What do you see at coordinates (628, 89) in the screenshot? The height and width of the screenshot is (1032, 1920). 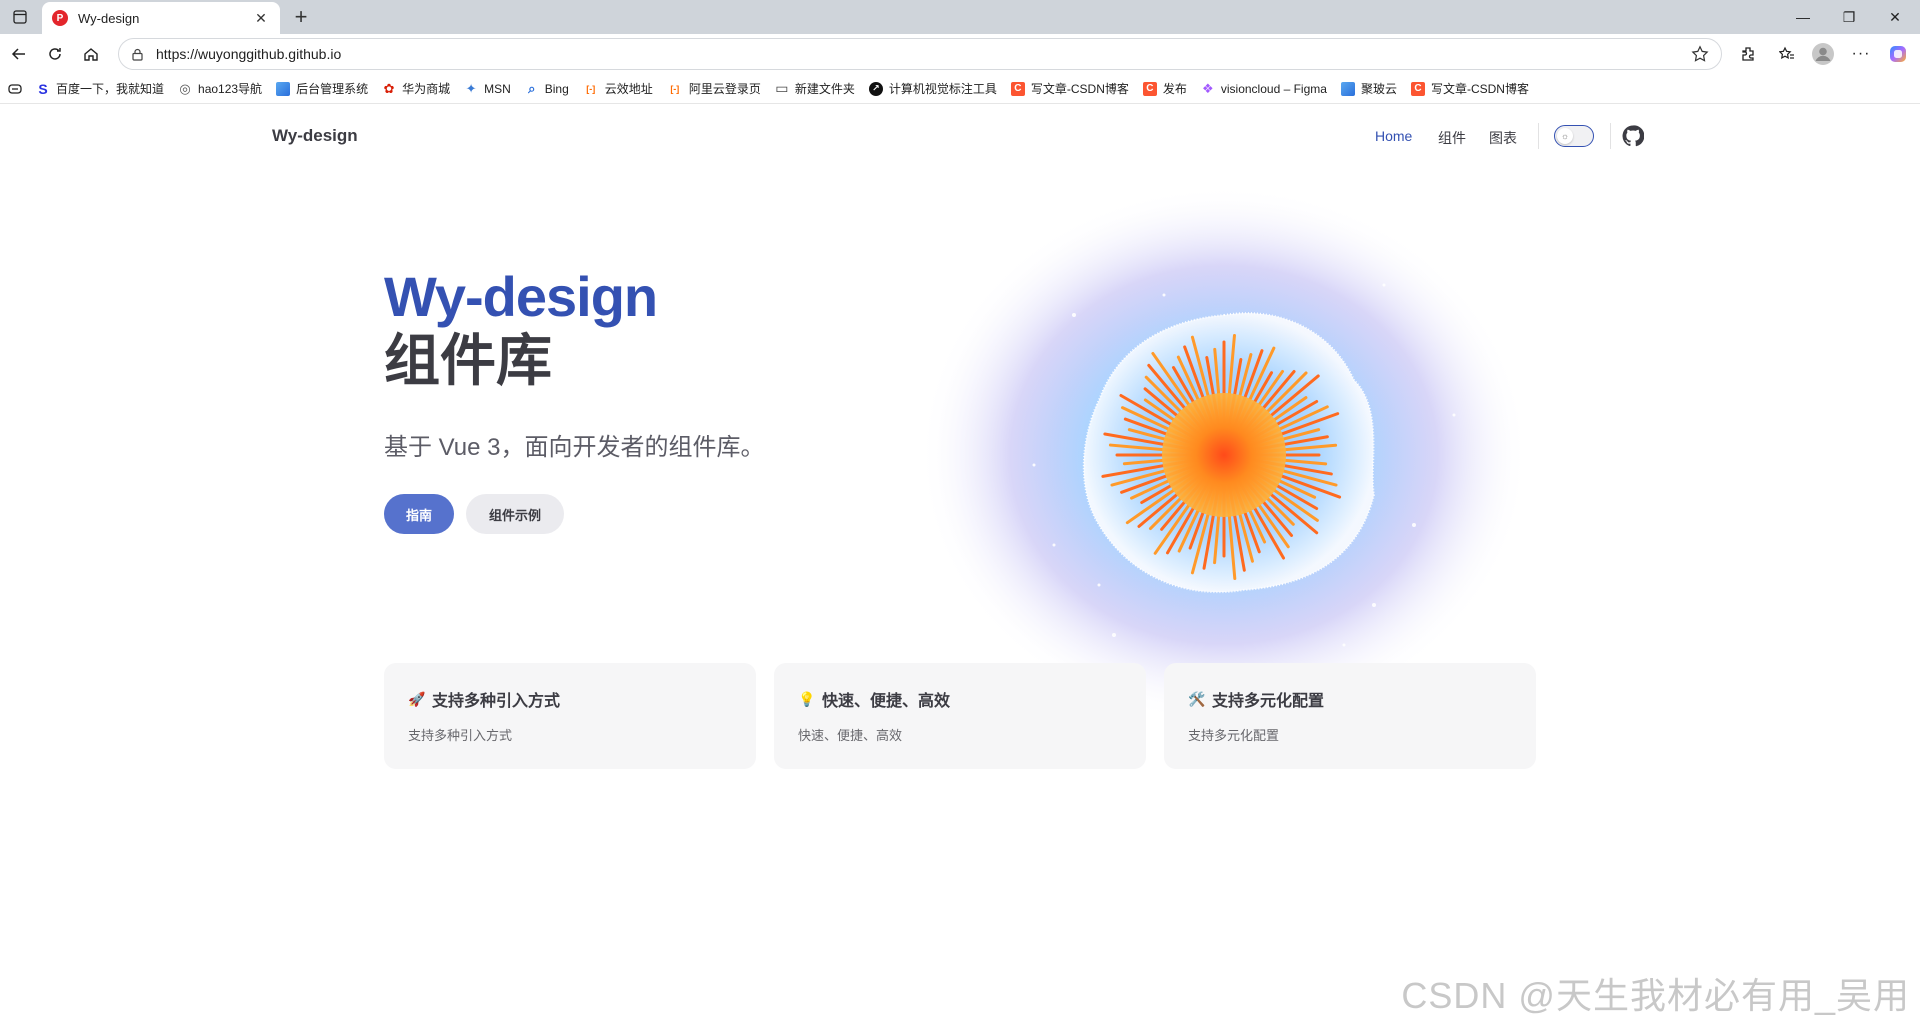 I see `bookmark-label: 云效地址` at bounding box center [628, 89].